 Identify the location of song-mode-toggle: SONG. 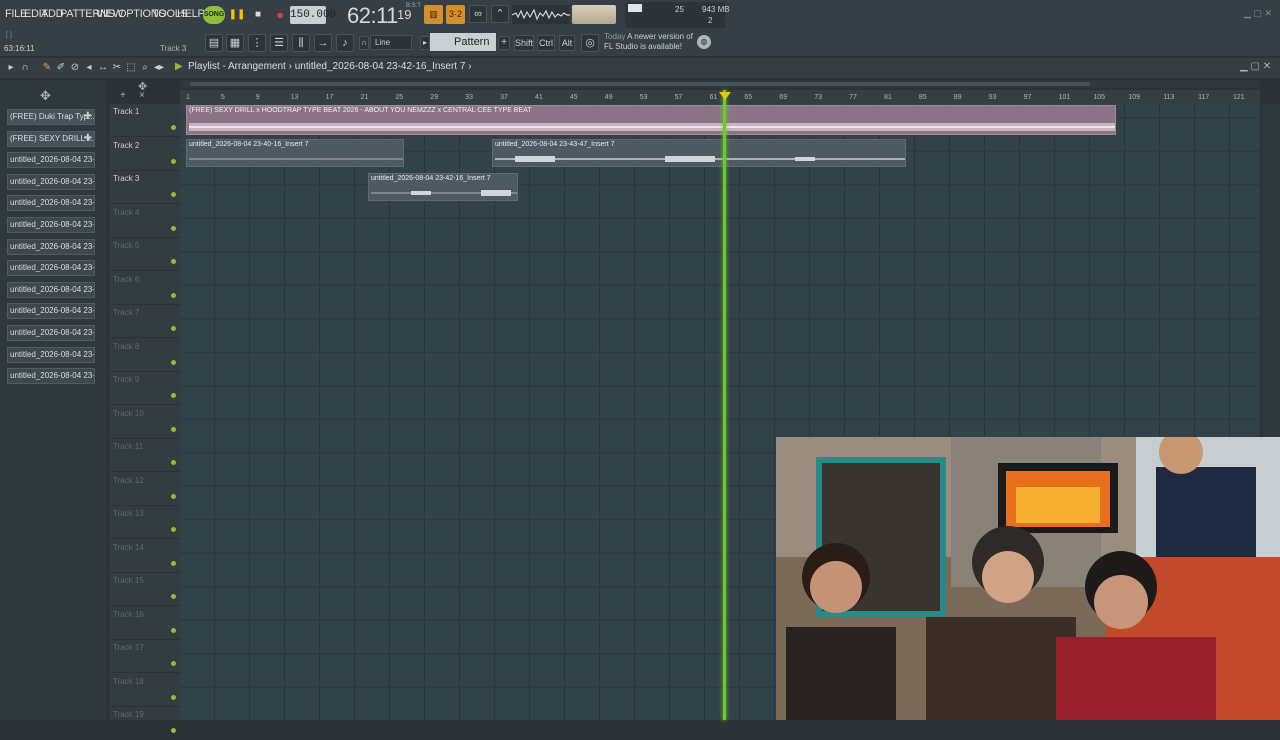
(214, 15).